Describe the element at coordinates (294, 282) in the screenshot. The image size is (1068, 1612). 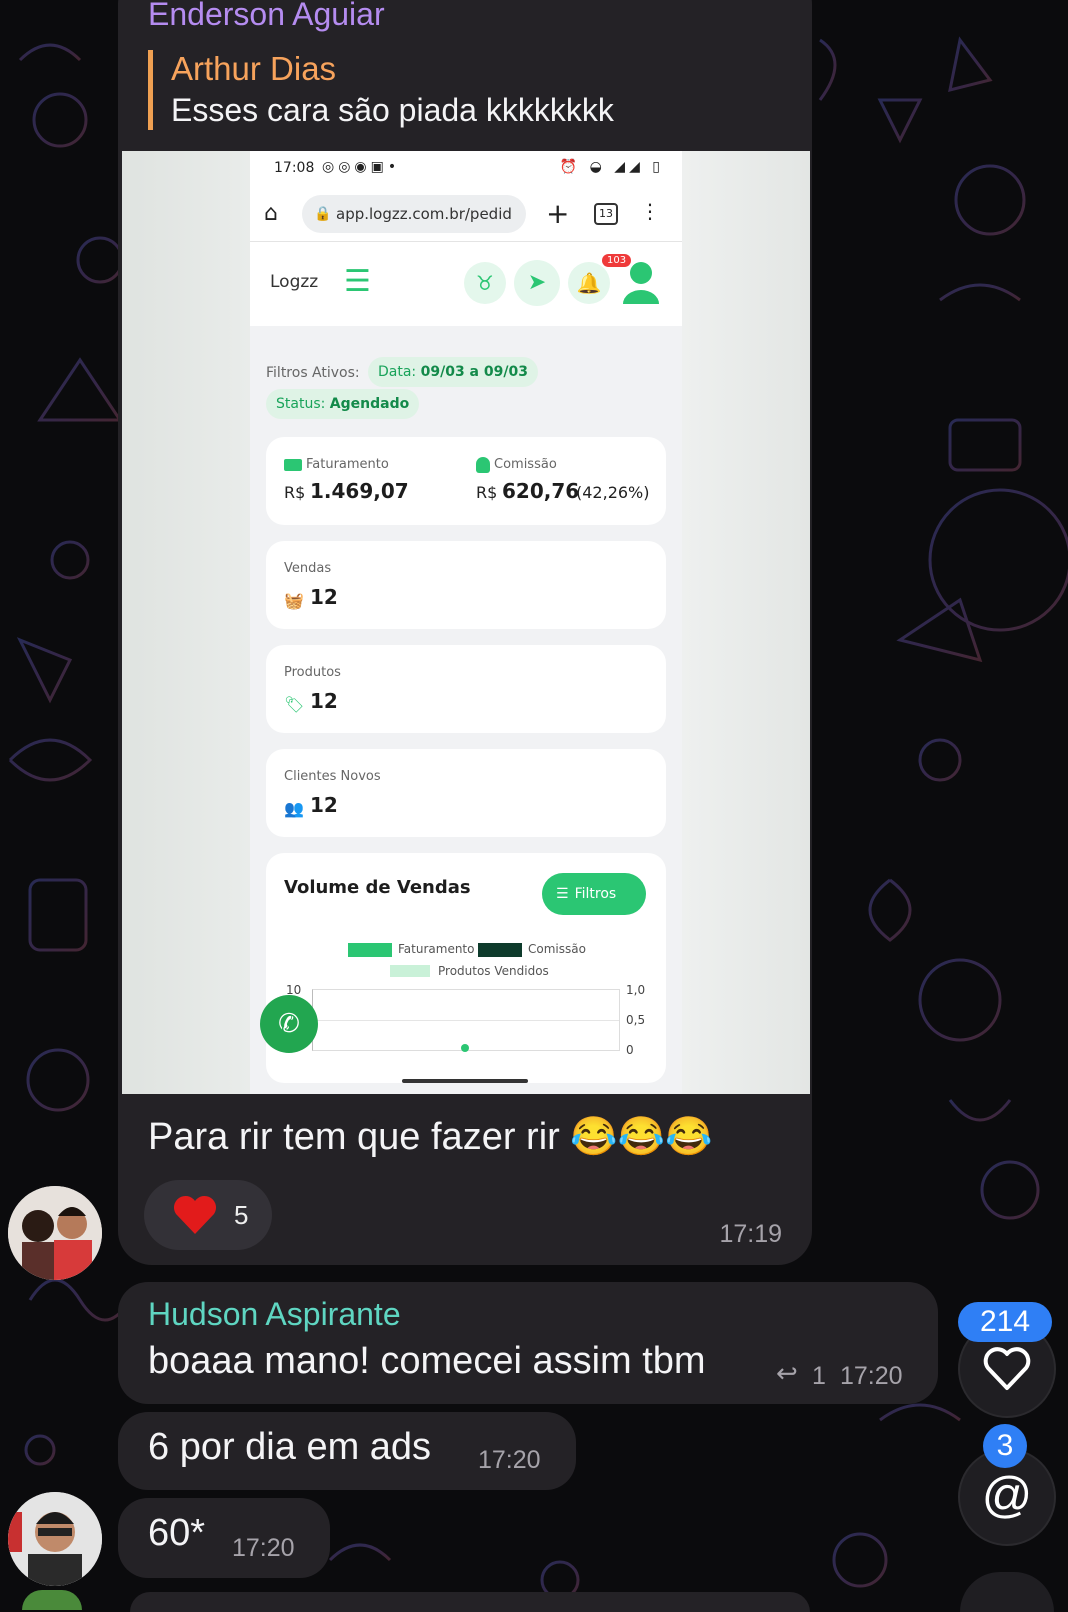
I see `app-logo: Logzz` at that location.